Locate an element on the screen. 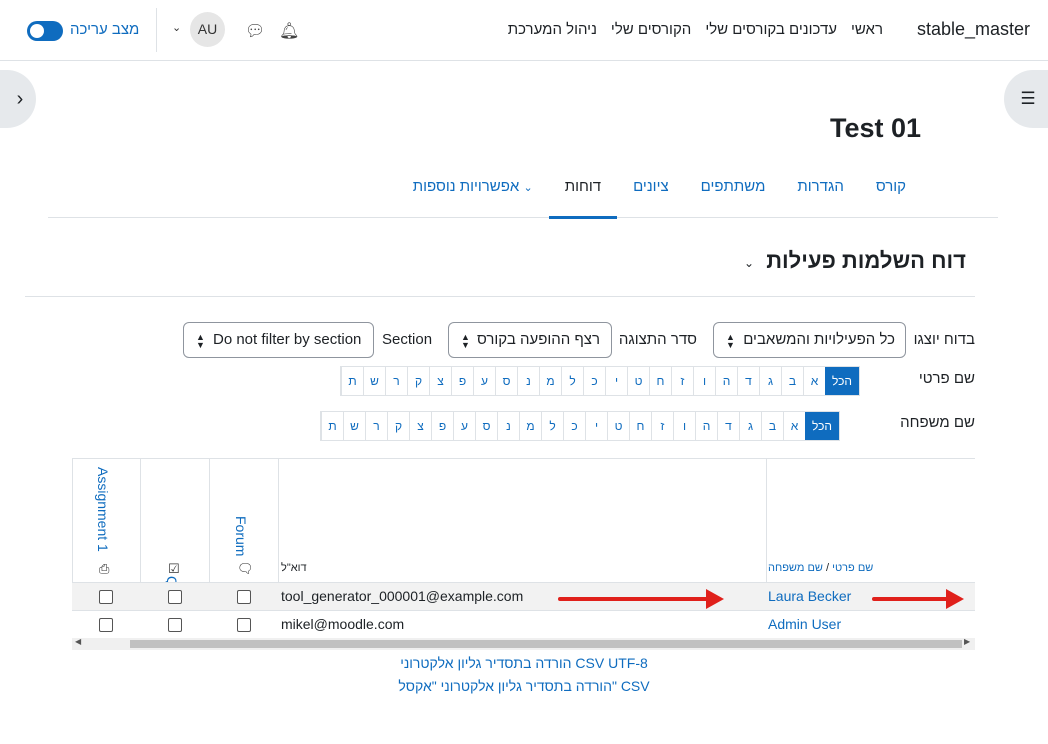 The height and width of the screenshot is (744, 1048). user-avatar: AU is located at coordinates (207, 29).